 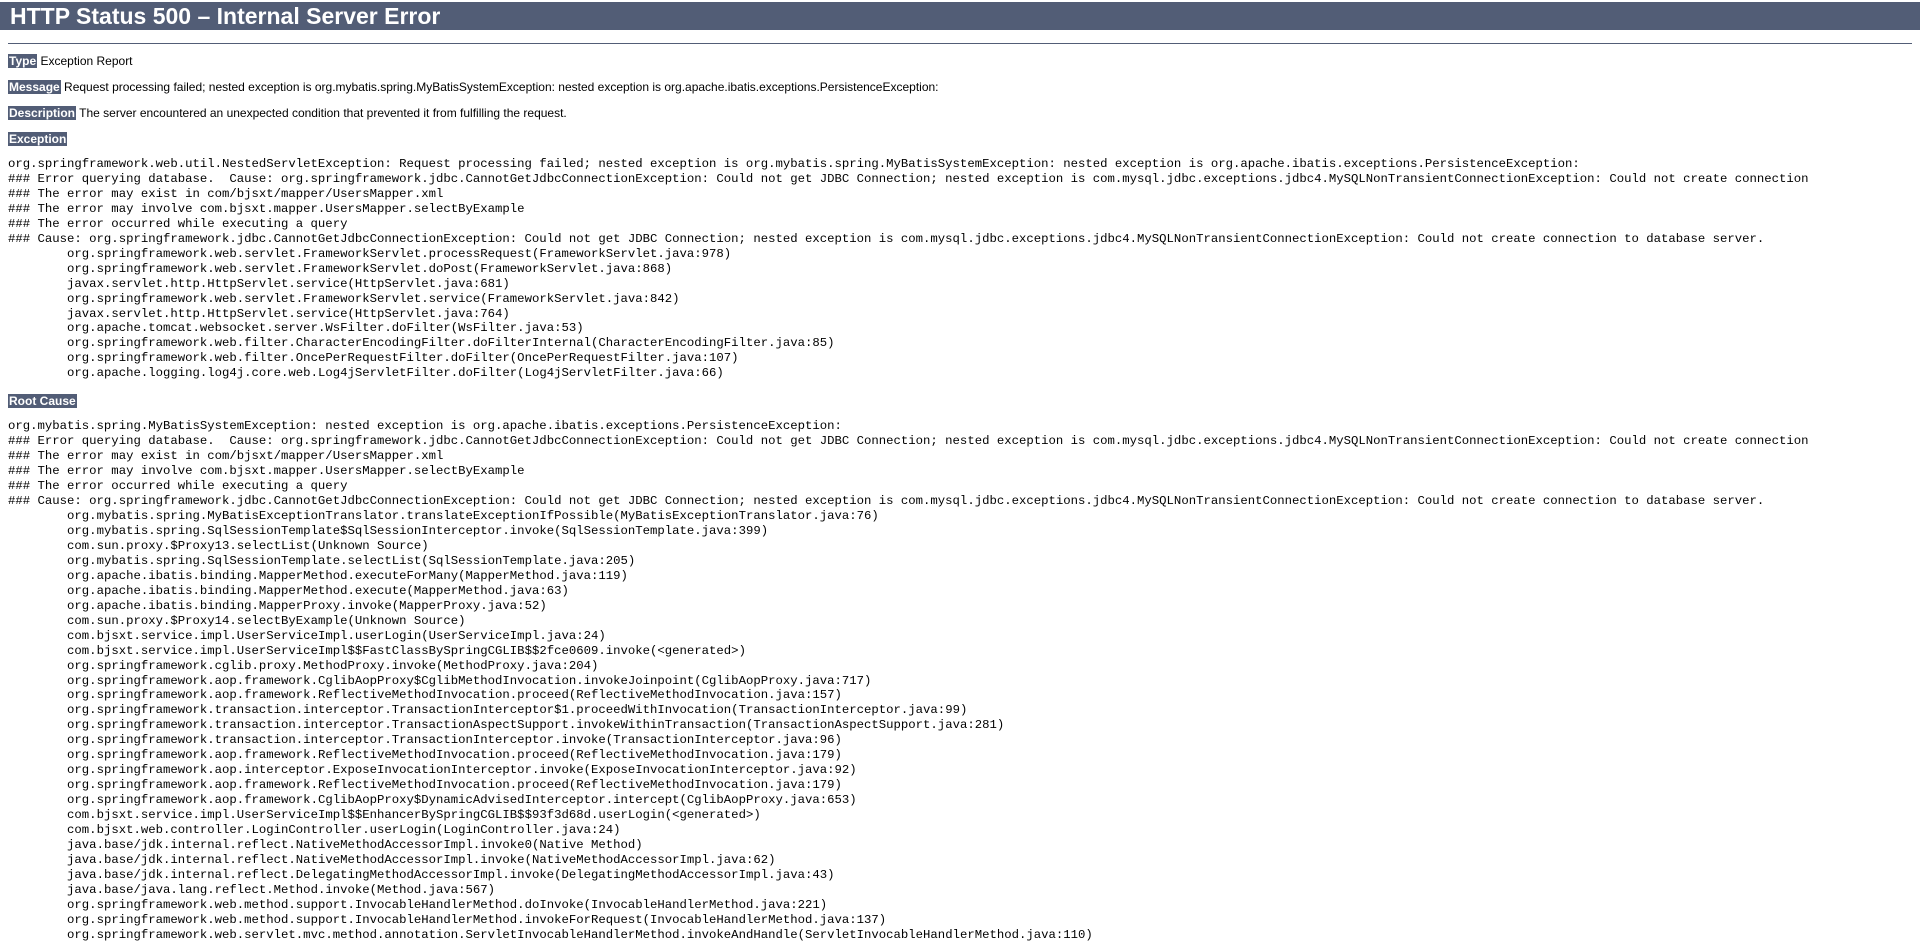 What do you see at coordinates (86, 61) in the screenshot?
I see `type-value: Exception Report` at bounding box center [86, 61].